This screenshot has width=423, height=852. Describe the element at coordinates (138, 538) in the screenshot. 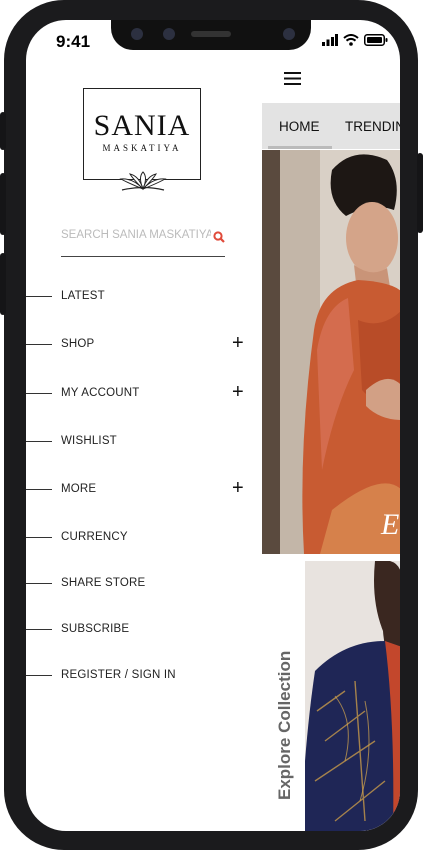

I see `menu-item-currency: CURRENCY` at that location.